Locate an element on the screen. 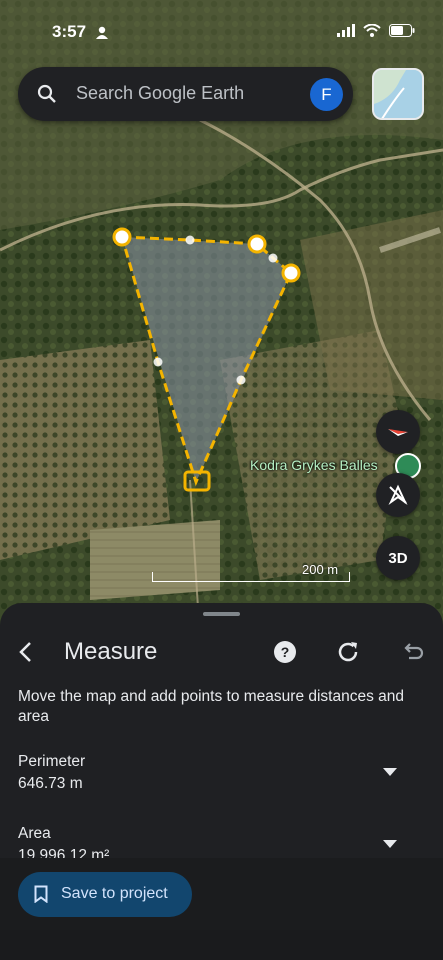  help-icon: ? is located at coordinates (285, 652).